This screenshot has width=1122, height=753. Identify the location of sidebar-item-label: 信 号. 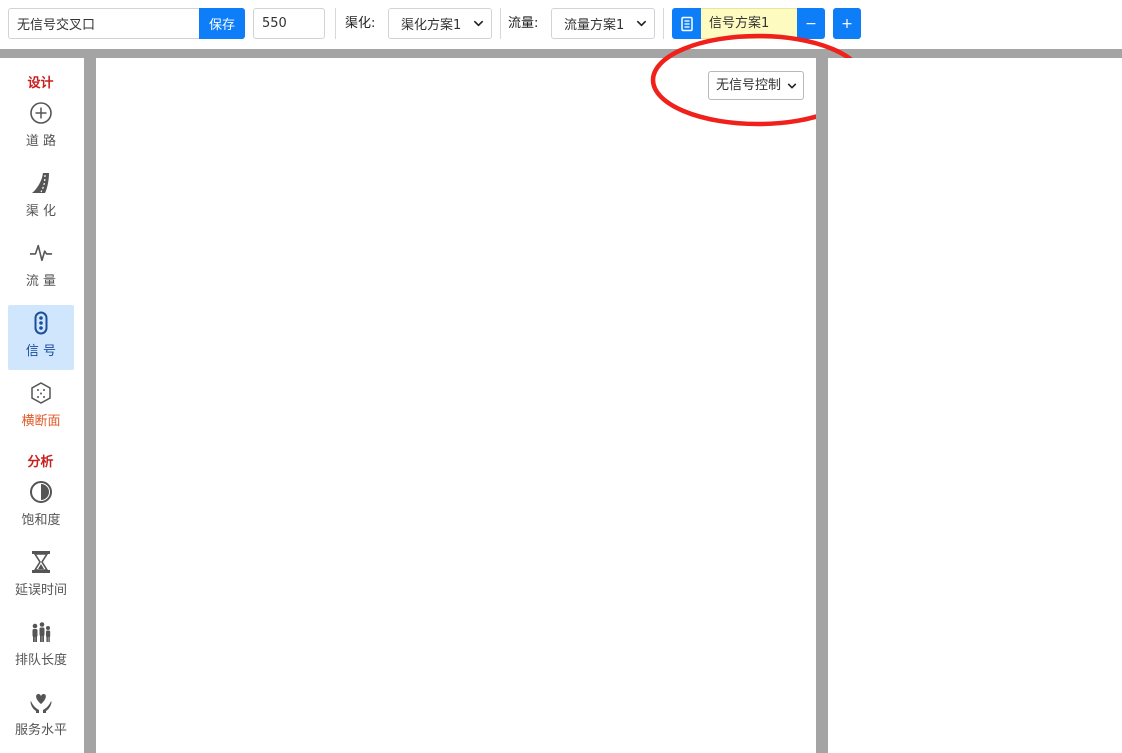
(41, 351).